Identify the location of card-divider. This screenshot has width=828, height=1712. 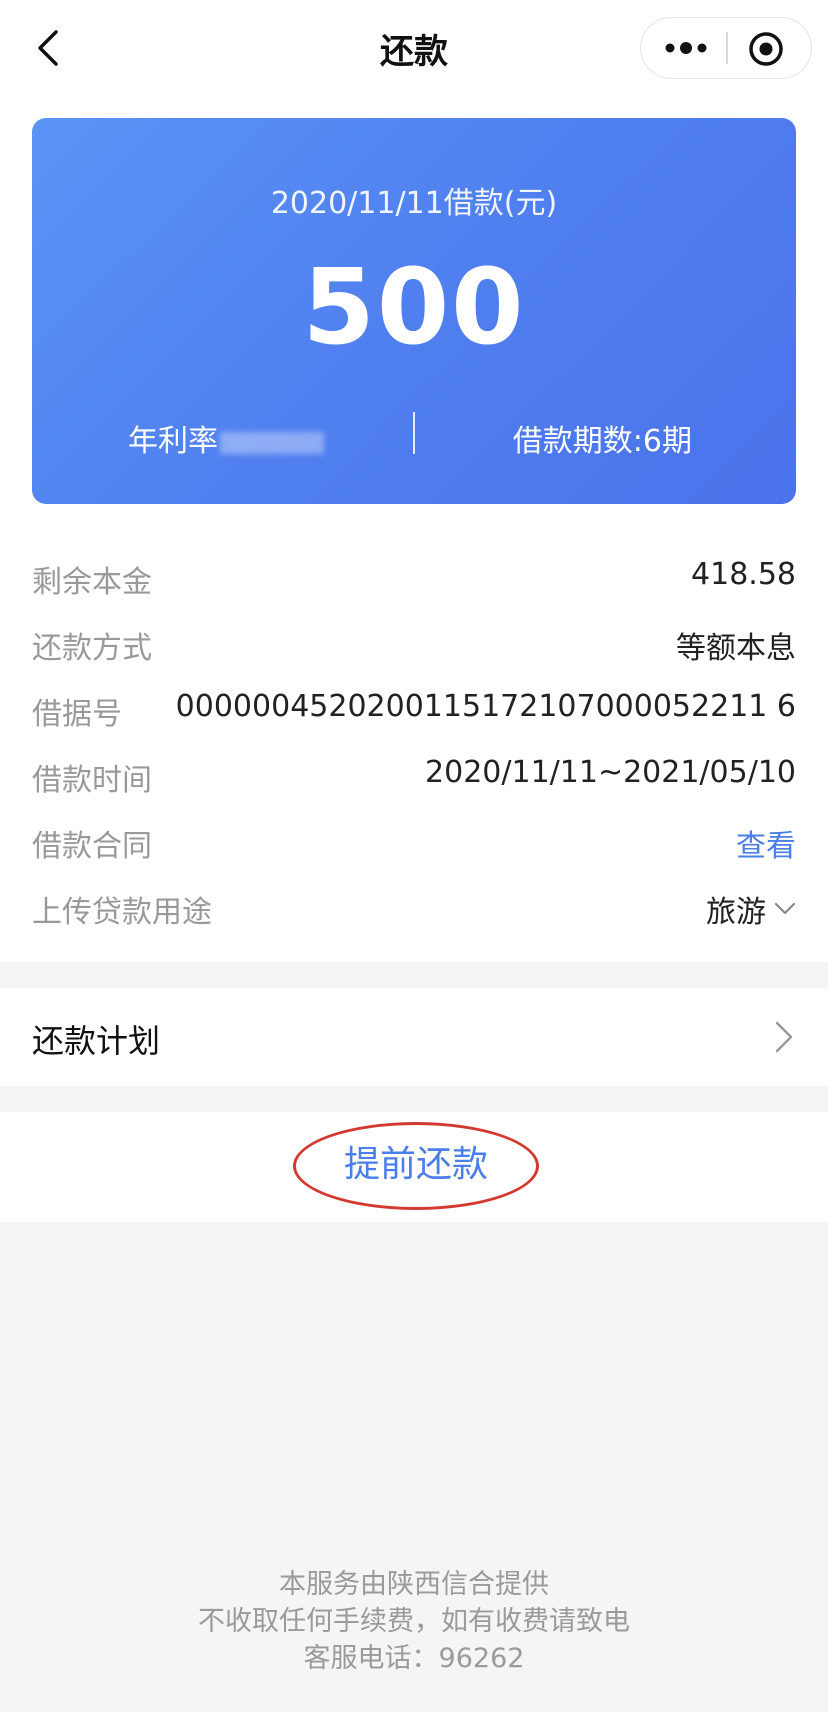
(414, 433).